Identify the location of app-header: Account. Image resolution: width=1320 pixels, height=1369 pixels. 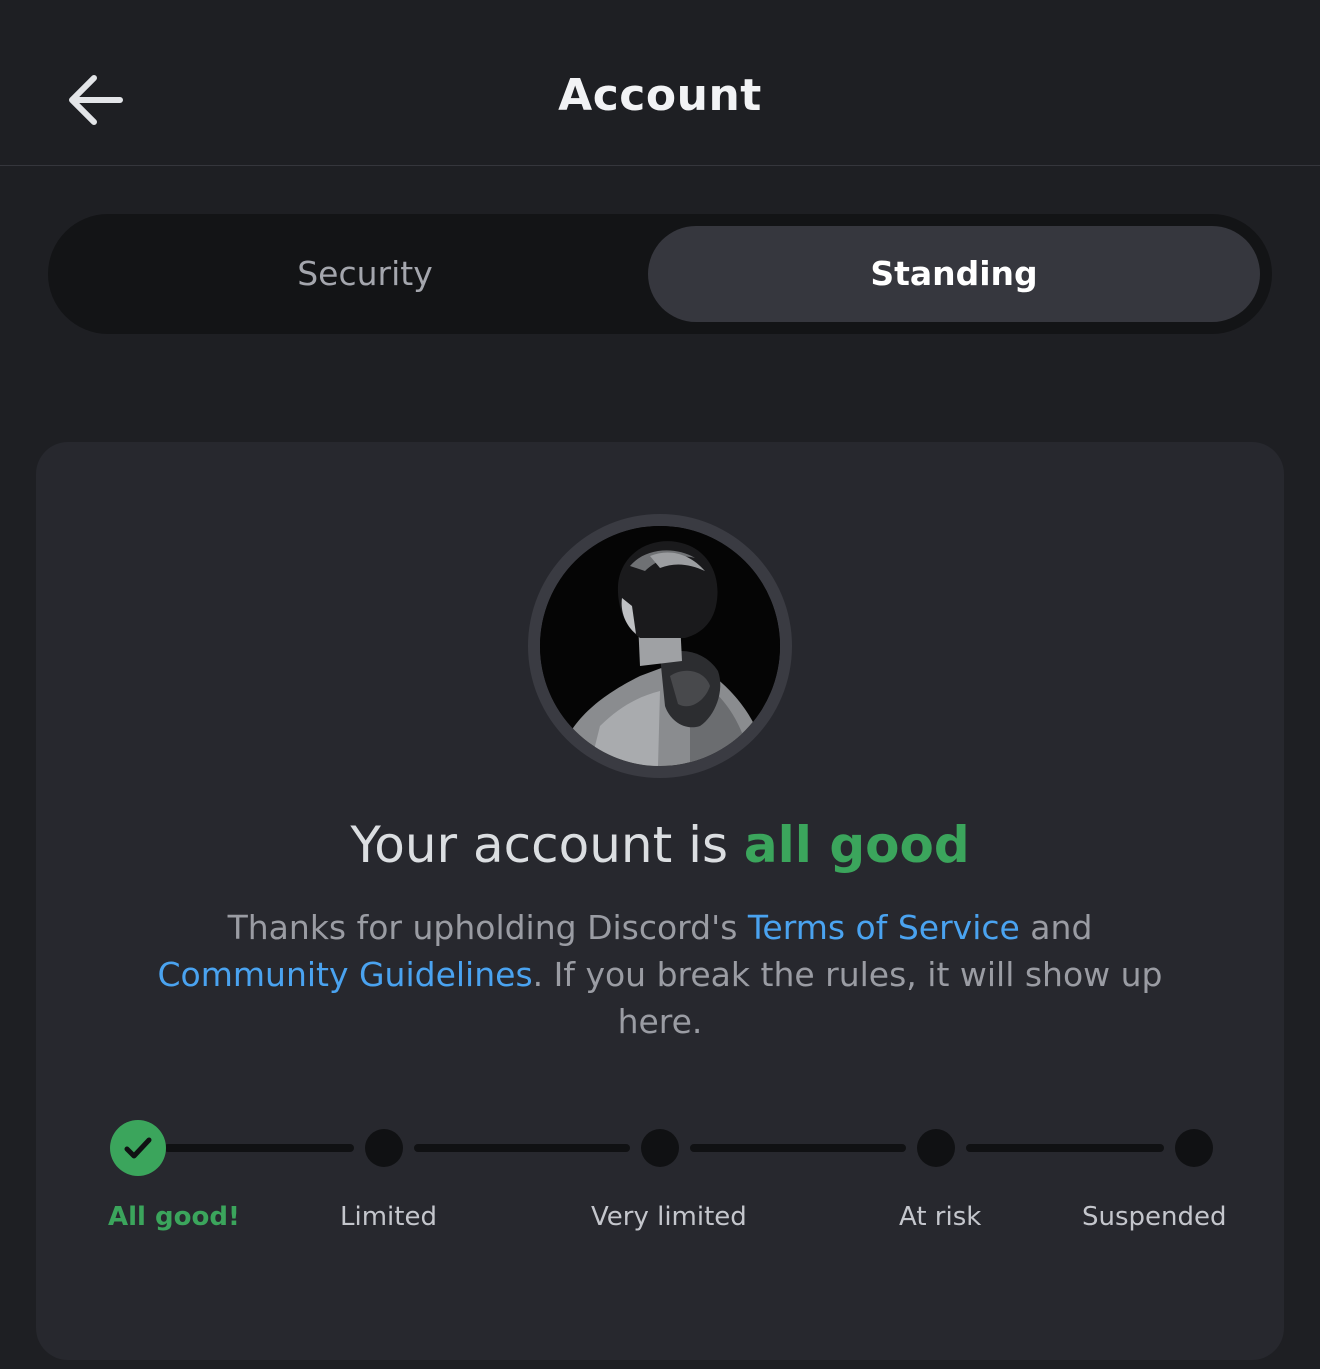
(660, 83).